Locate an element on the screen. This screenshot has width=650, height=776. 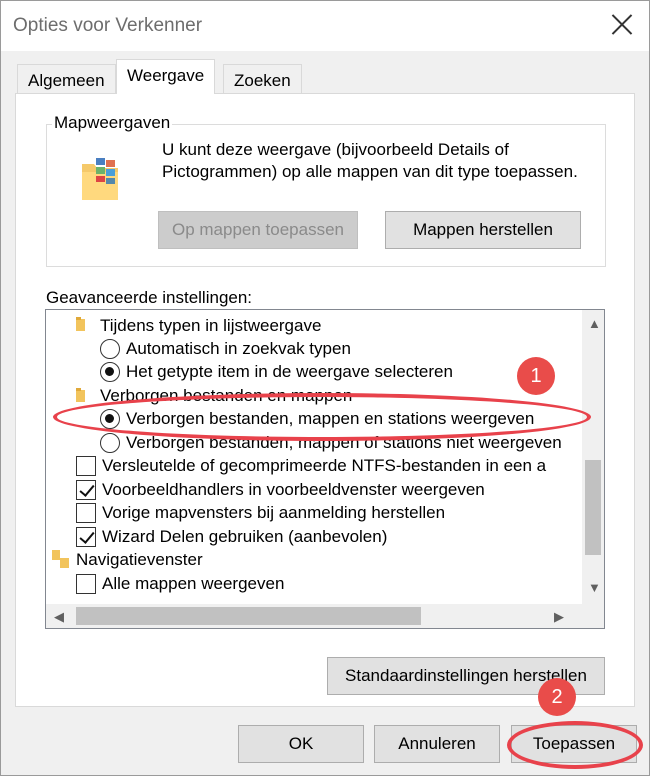
scroll-up-icon: ▲ is located at coordinates (594, 323).